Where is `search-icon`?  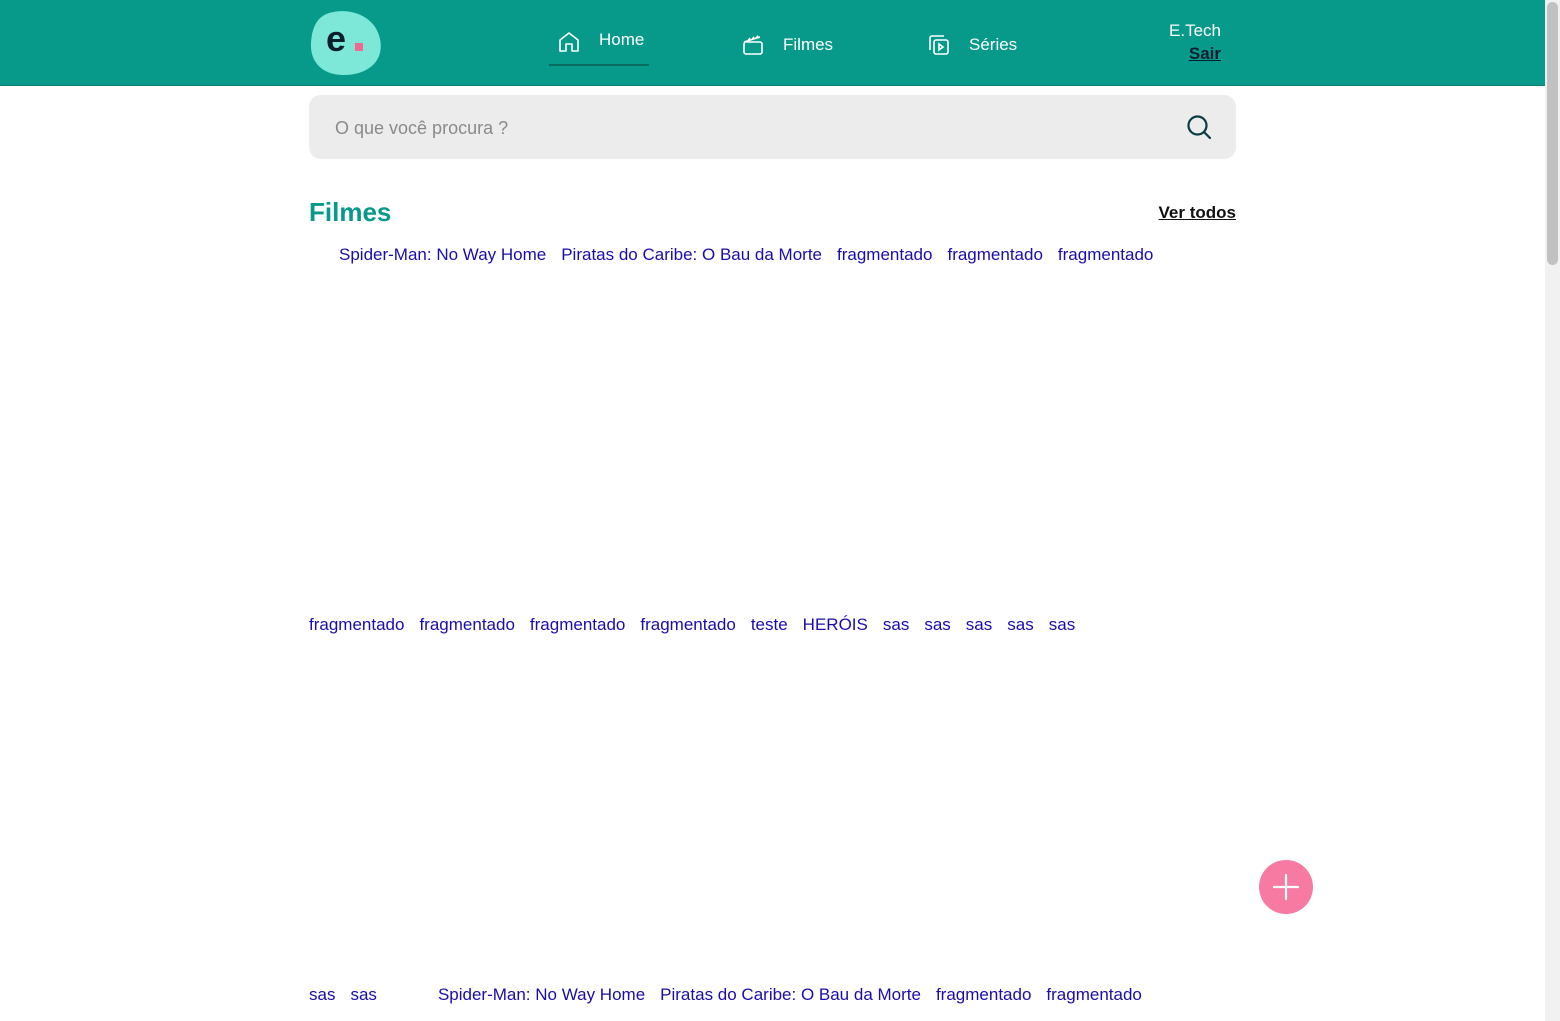
search-icon is located at coordinates (1199, 127).